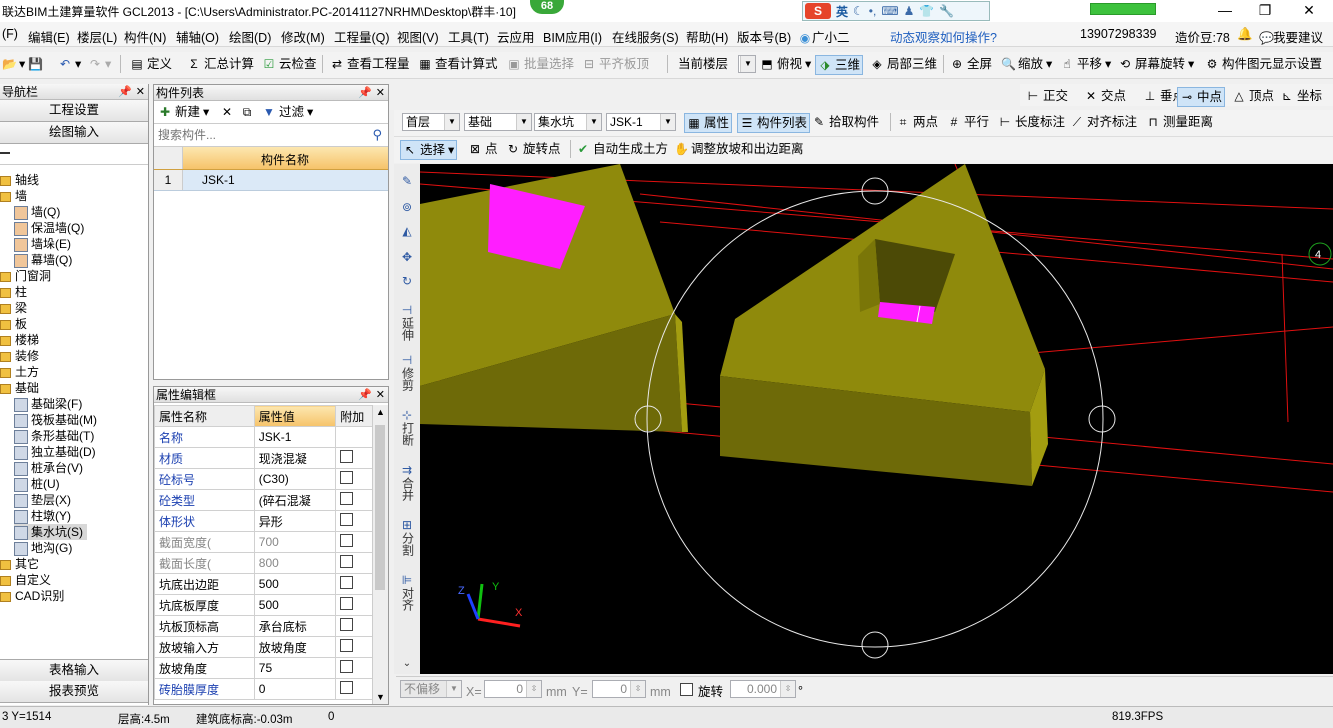 The height and width of the screenshot is (728, 1333). Describe the element at coordinates (1026, 64) in the screenshot. I see `zoom-button: 🔍 缩放 ▾` at that location.